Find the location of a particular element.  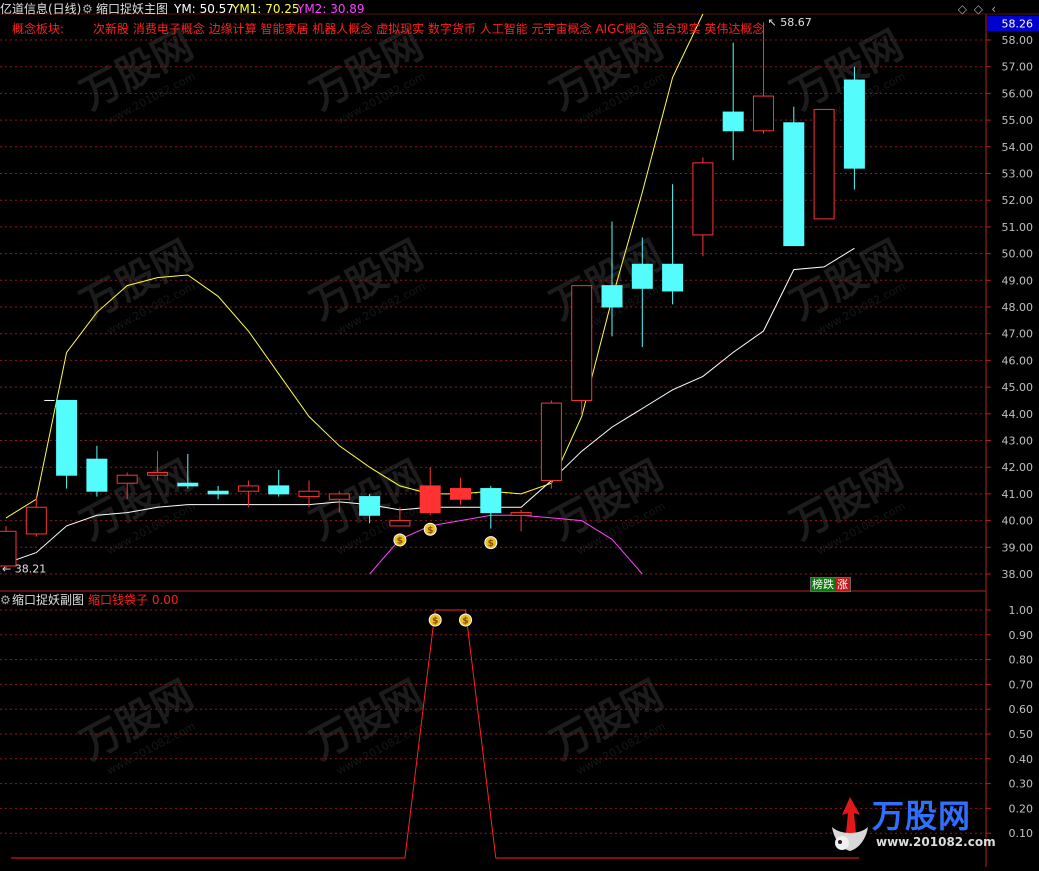

logo-url-text: www.201082.com is located at coordinates (936, 842).